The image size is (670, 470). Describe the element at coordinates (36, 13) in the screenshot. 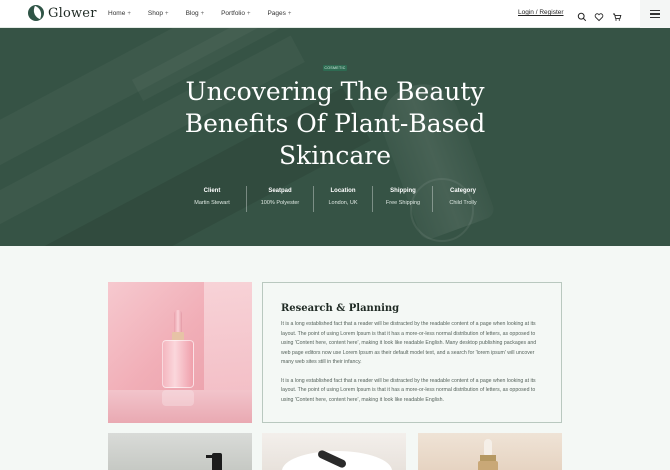

I see `leaf-logo-icon` at that location.